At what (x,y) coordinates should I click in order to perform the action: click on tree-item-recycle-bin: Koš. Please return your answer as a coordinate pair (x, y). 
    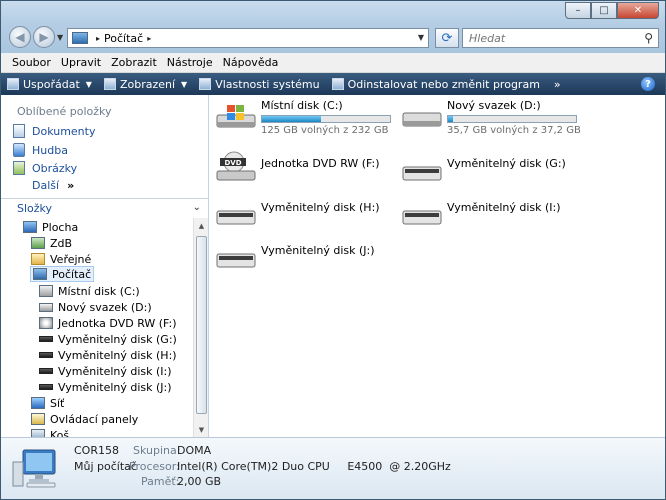
    Looking at the image, I should click on (50, 432).